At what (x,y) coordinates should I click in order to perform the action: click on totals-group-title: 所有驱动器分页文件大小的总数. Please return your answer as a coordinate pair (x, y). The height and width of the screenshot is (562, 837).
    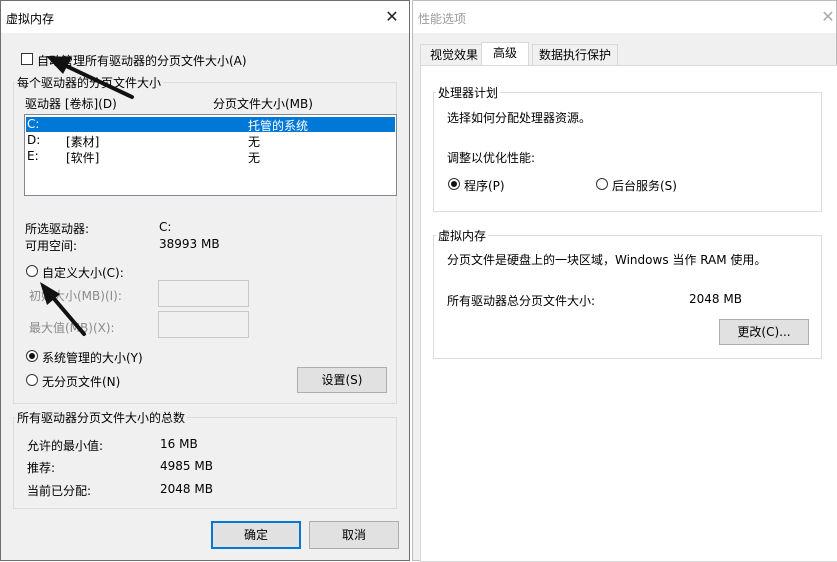
    Looking at the image, I should click on (101, 417).